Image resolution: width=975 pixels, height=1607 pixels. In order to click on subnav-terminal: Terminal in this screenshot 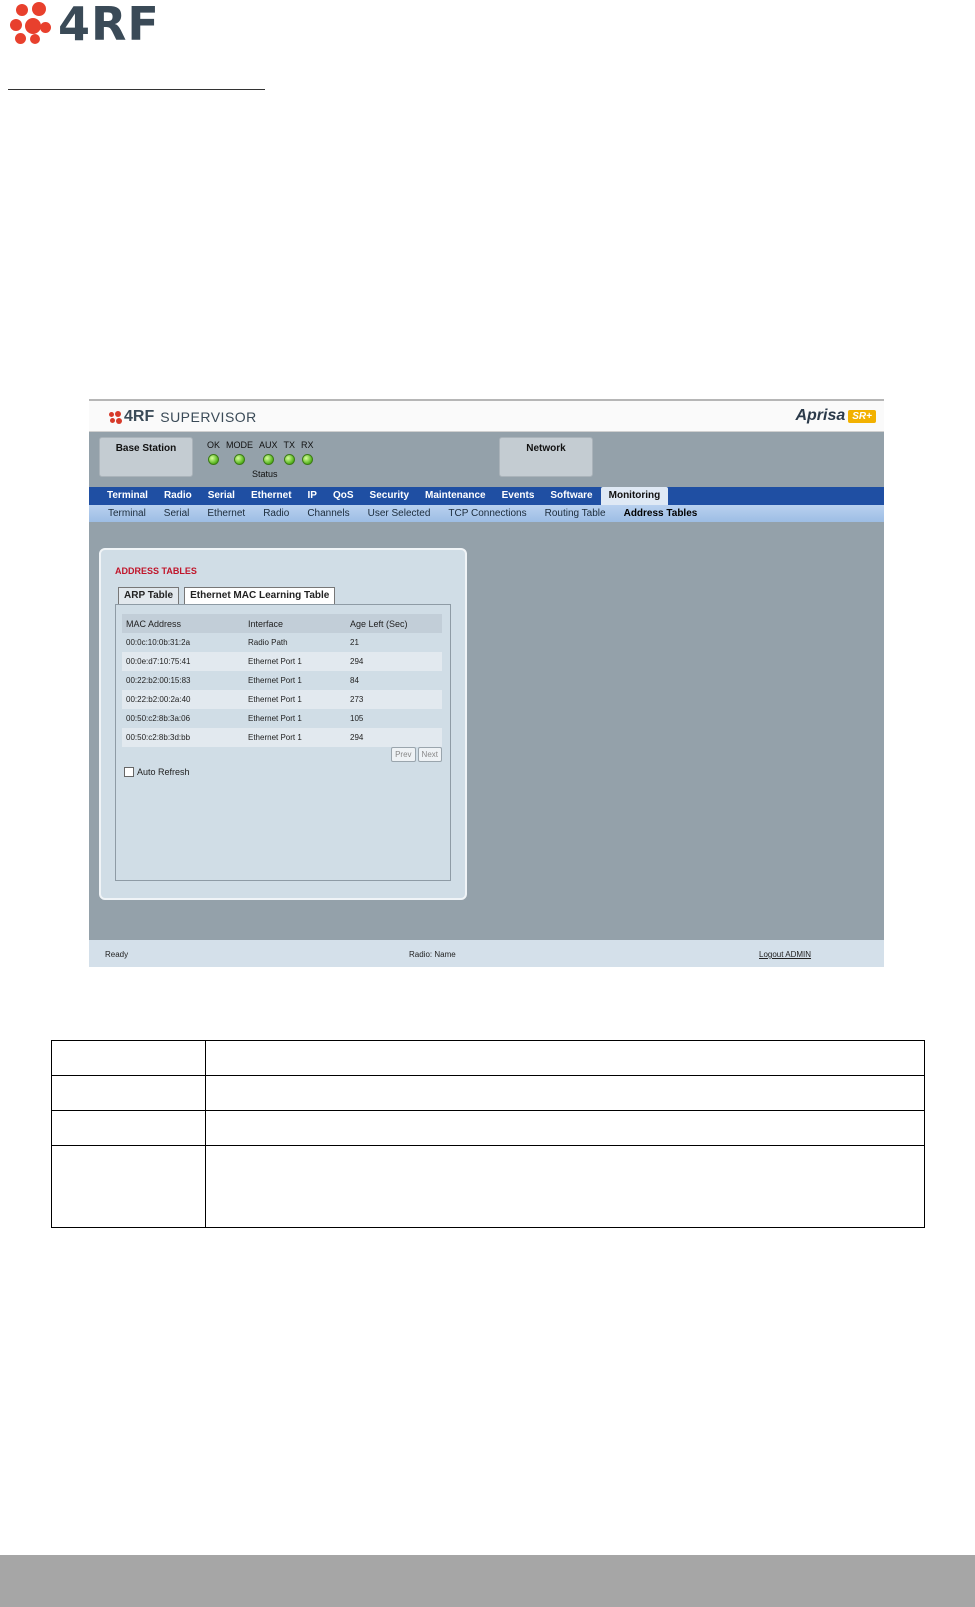, I will do `click(127, 513)`.